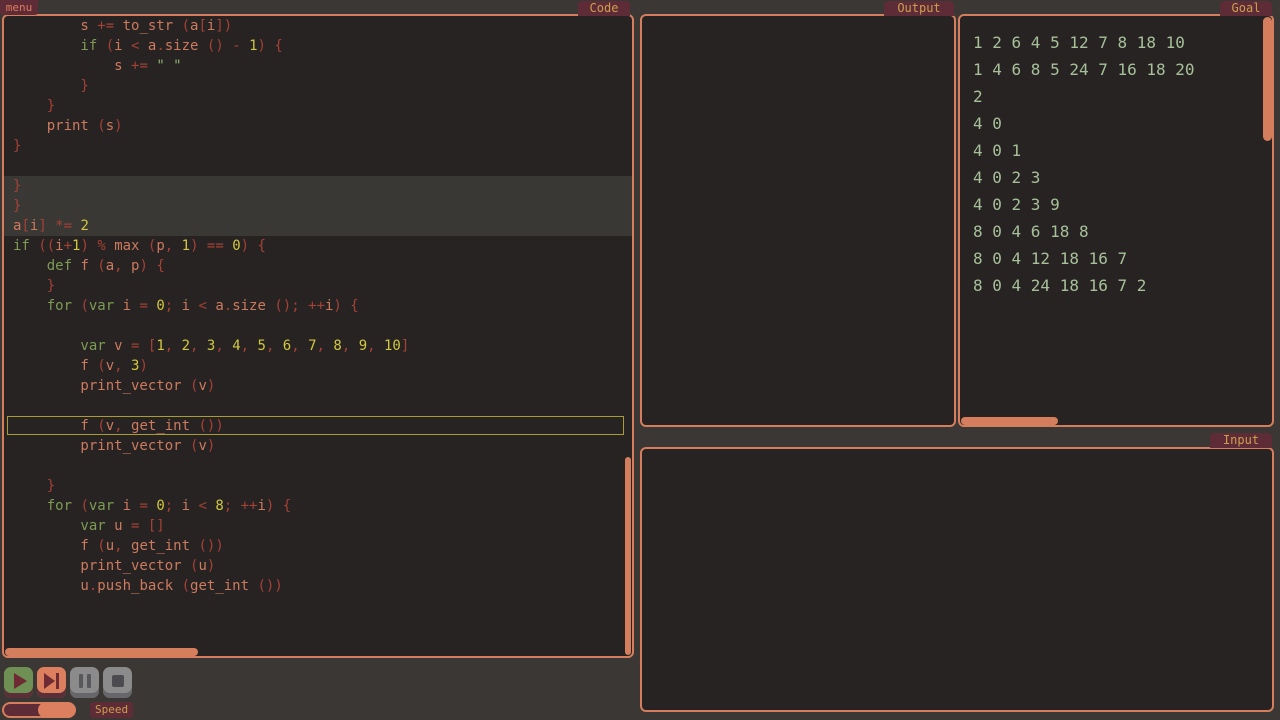 This screenshot has height=720, width=1280. What do you see at coordinates (318, 526) in the screenshot?
I see `code-line: var u = []` at bounding box center [318, 526].